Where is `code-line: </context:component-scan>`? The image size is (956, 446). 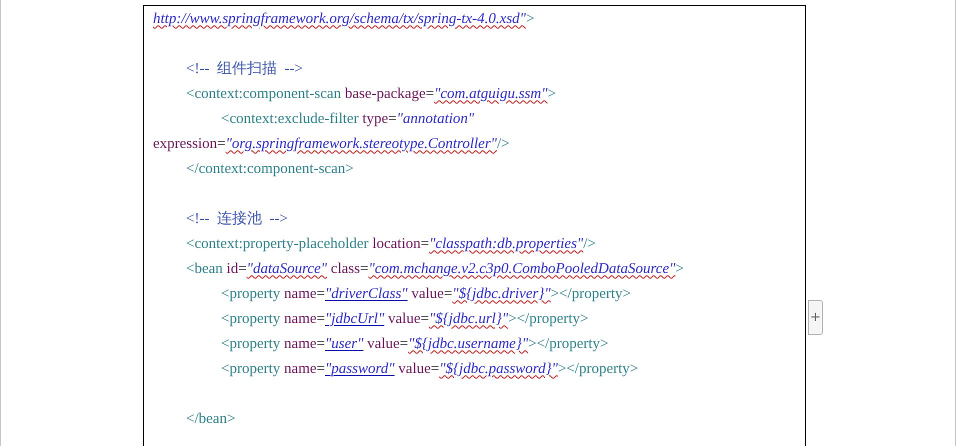 code-line: </context:component-scan> is located at coordinates (270, 169).